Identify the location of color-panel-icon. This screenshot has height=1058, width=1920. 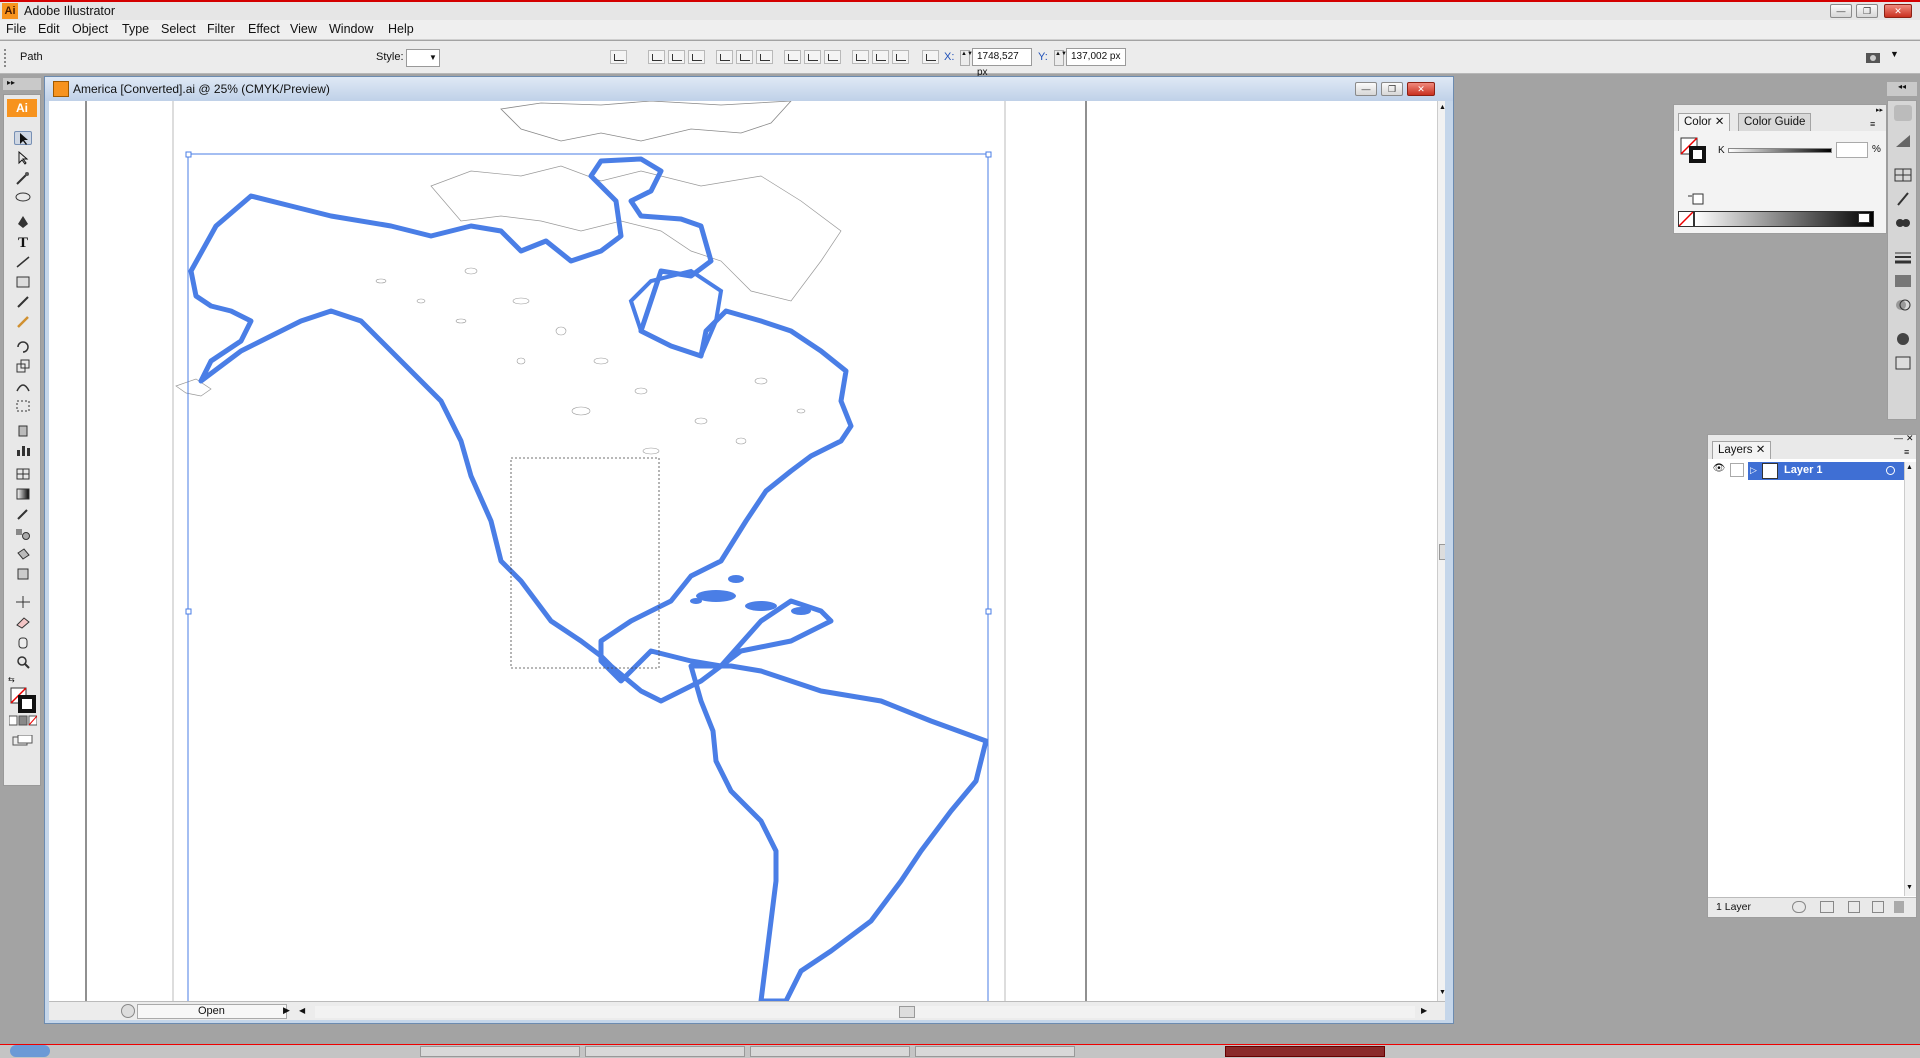
(1903, 113).